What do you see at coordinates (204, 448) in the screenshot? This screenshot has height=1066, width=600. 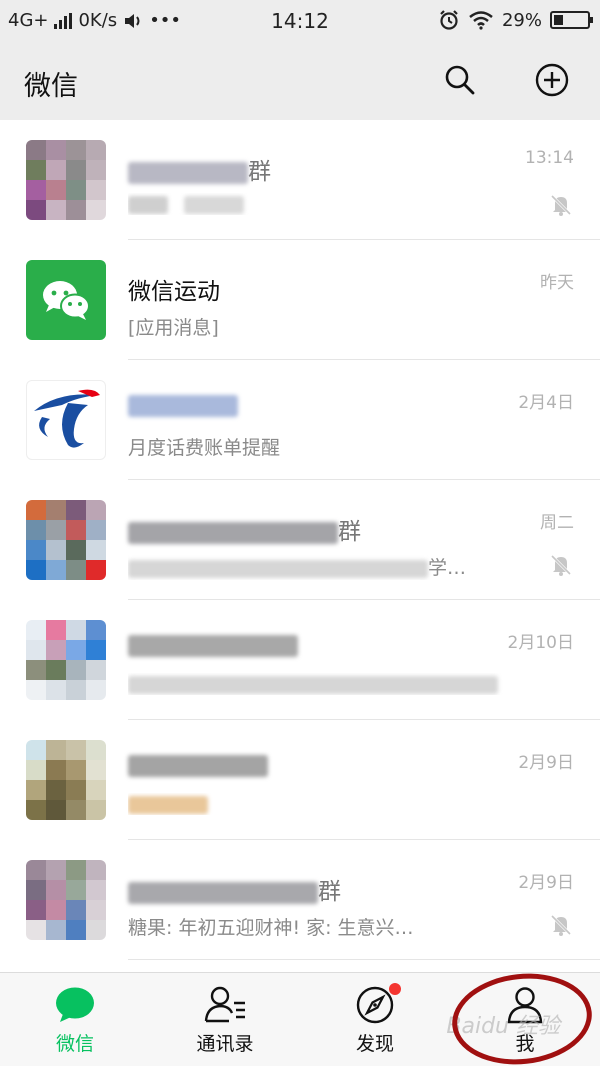 I see `chat-preview: 月度话费账单提醒` at bounding box center [204, 448].